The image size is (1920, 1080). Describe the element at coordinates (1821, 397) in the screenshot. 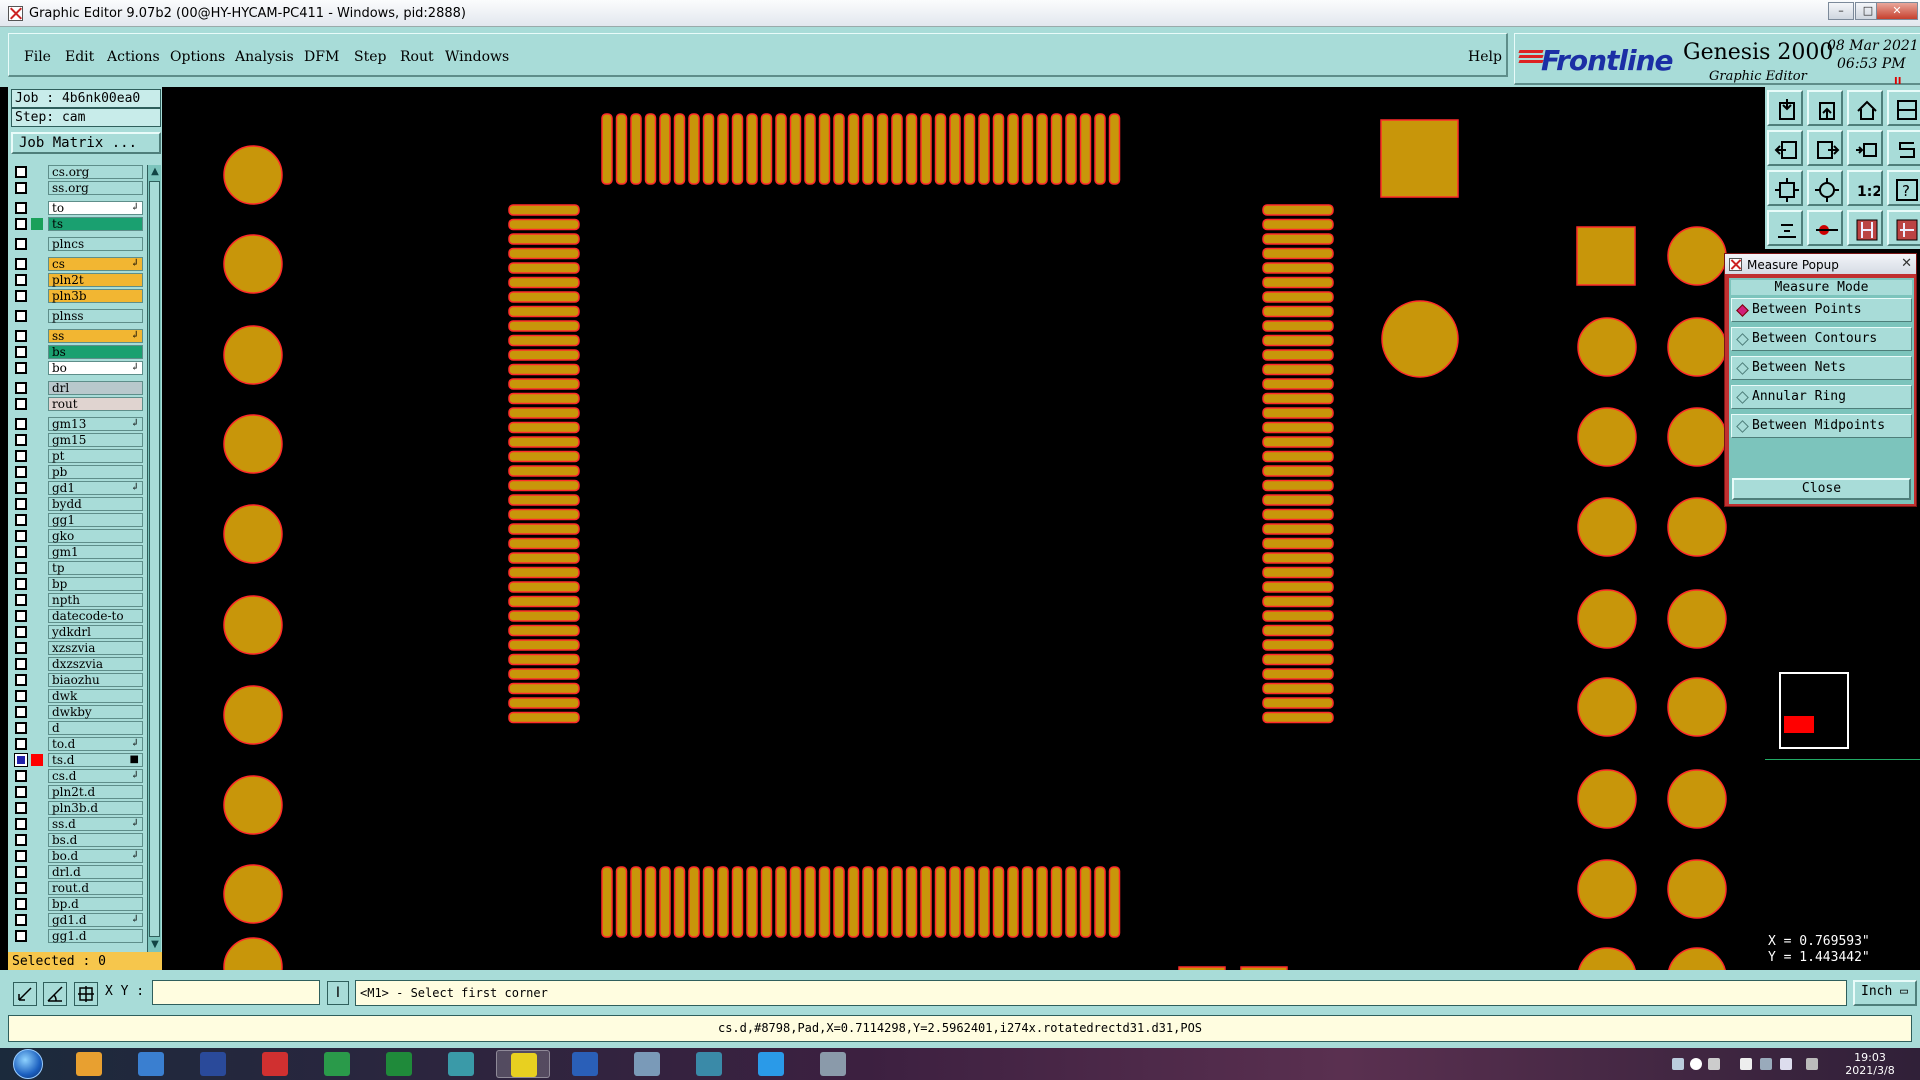

I see `option-annular-ring: Annular Ring` at that location.